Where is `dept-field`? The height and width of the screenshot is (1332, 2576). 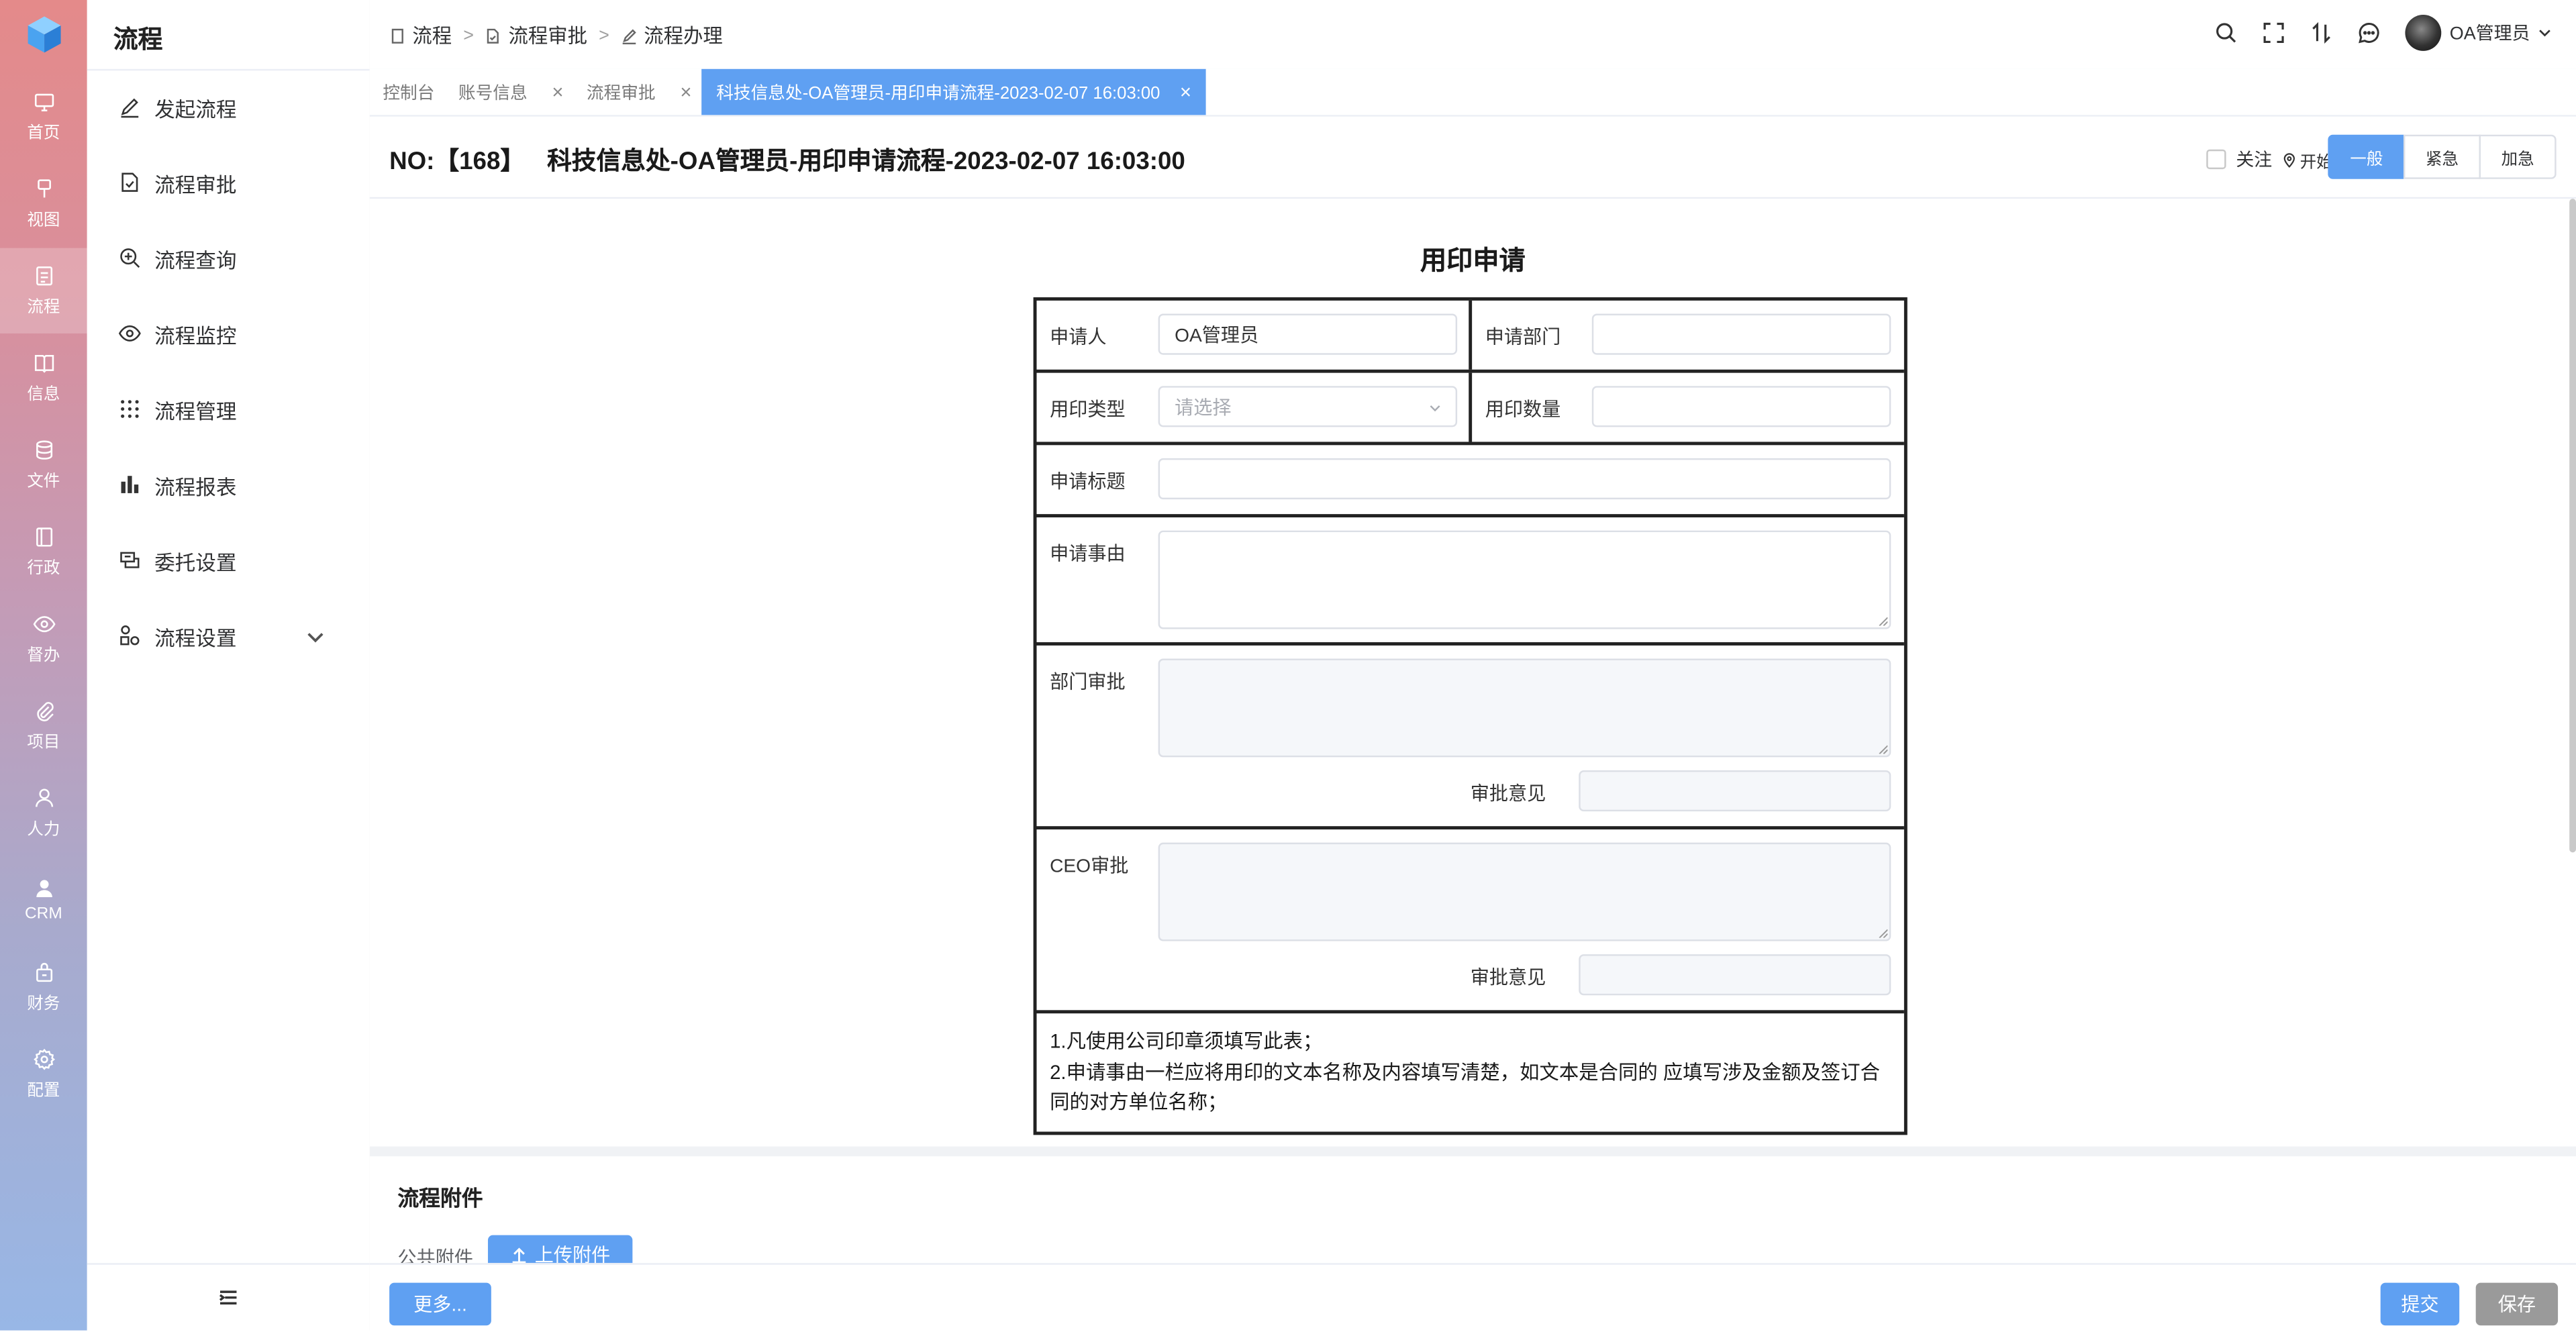
dept-field is located at coordinates (1741, 334).